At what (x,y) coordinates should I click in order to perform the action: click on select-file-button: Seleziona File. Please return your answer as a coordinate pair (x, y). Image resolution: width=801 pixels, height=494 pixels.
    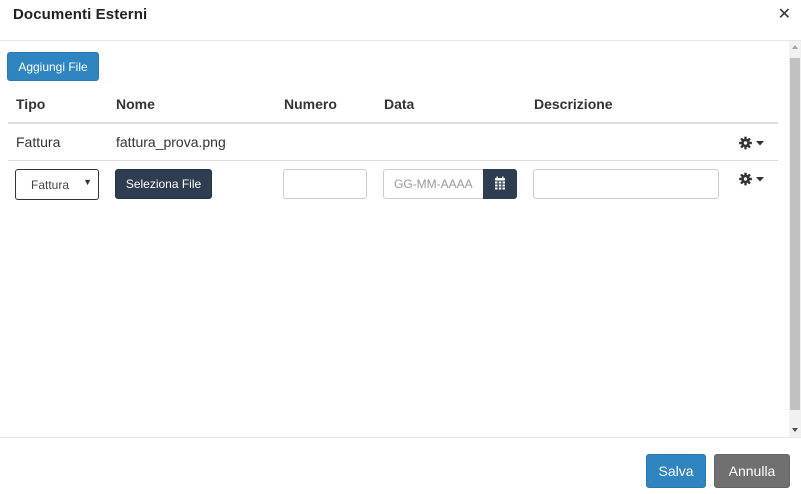
    Looking at the image, I should click on (163, 184).